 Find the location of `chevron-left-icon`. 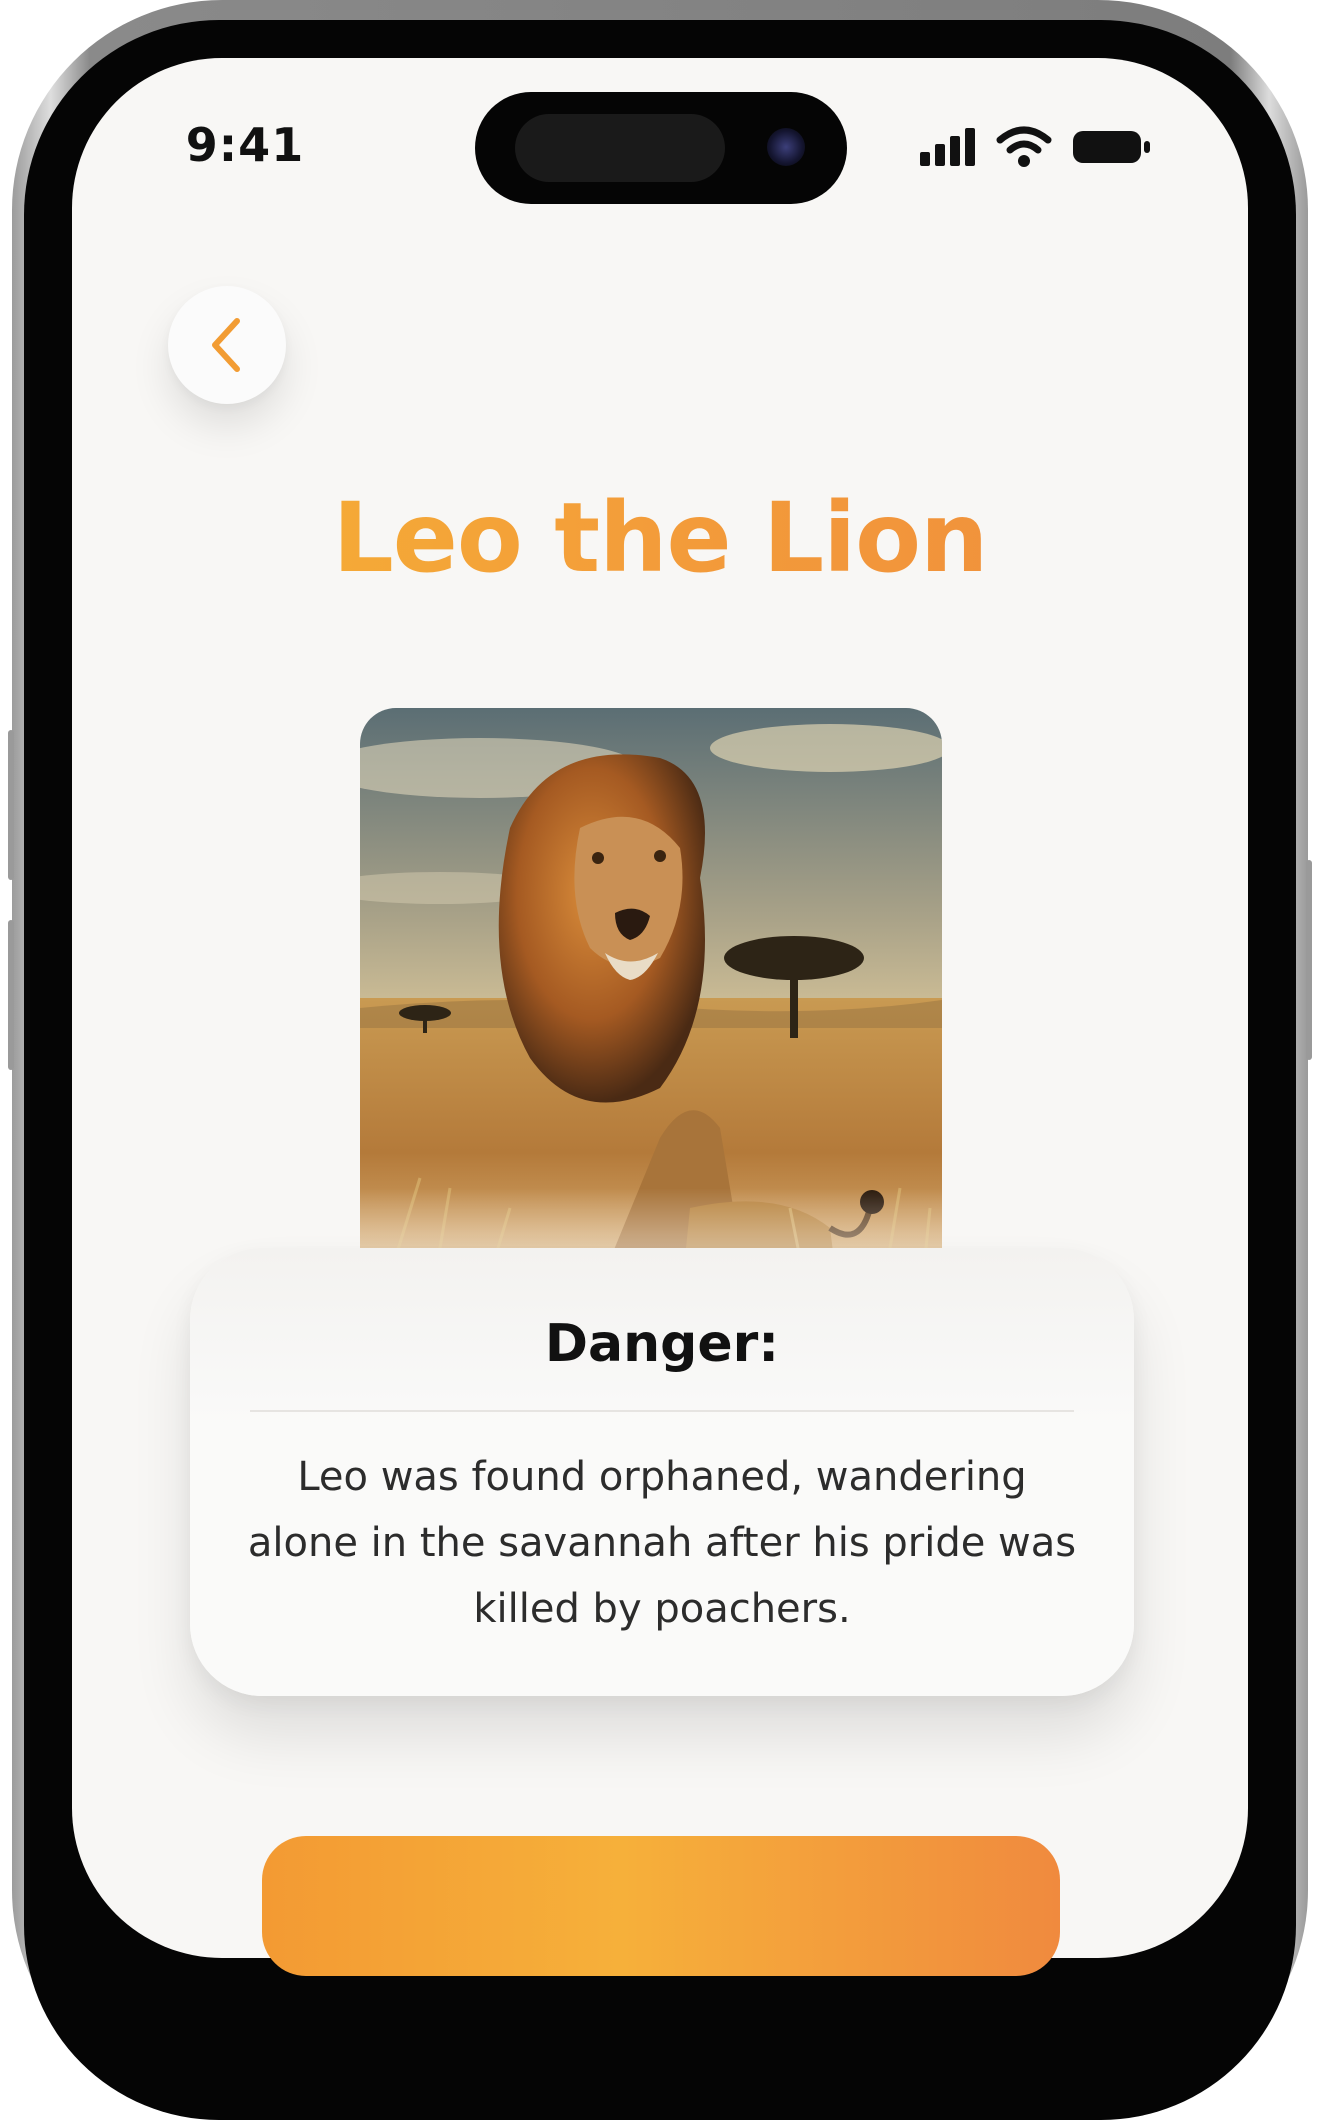

chevron-left-icon is located at coordinates (226, 345).